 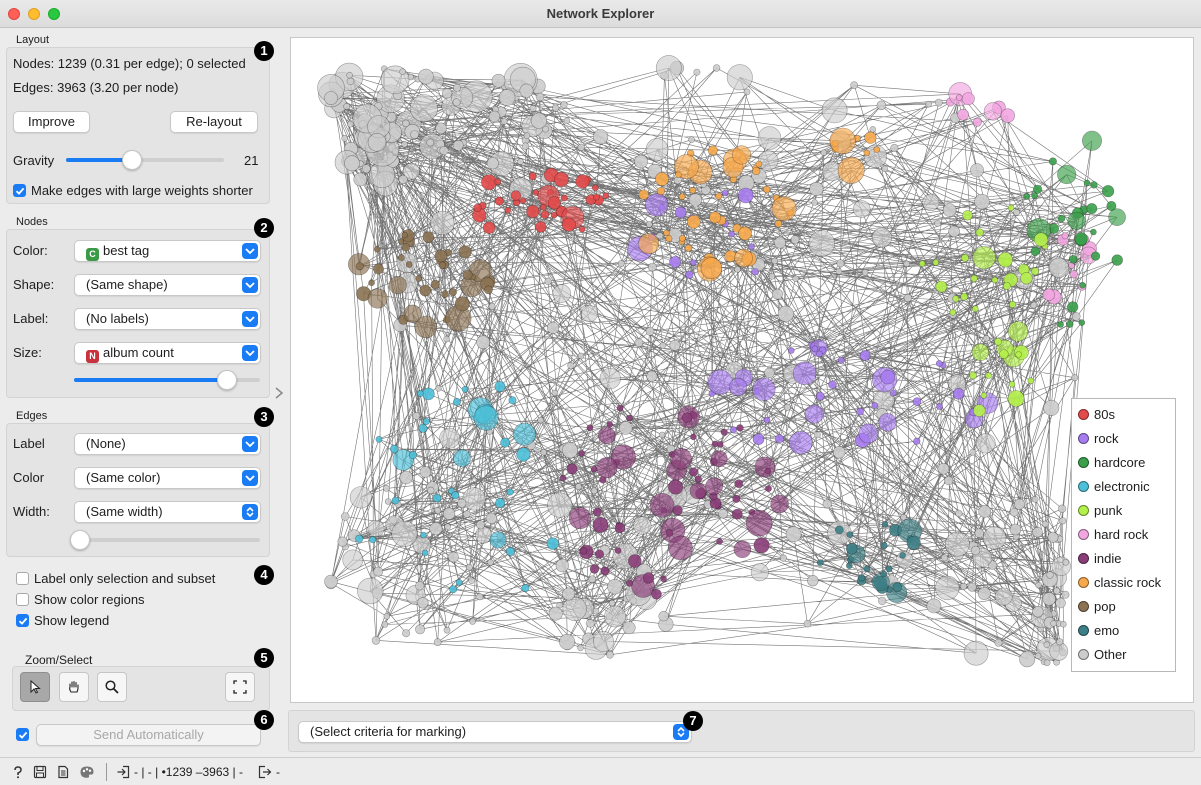 I want to click on edge-color-combo: (Same color), so click(x=167, y=478).